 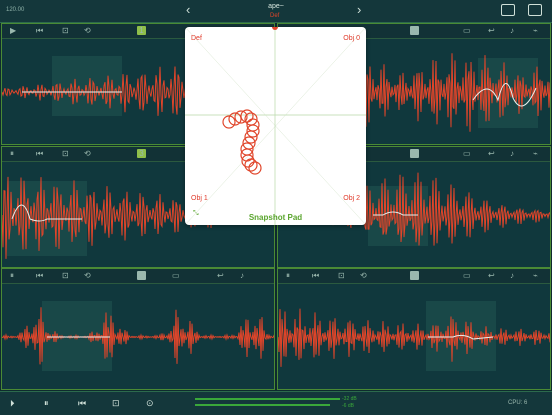 I want to click on level-meter-top, so click(x=267, y=399).